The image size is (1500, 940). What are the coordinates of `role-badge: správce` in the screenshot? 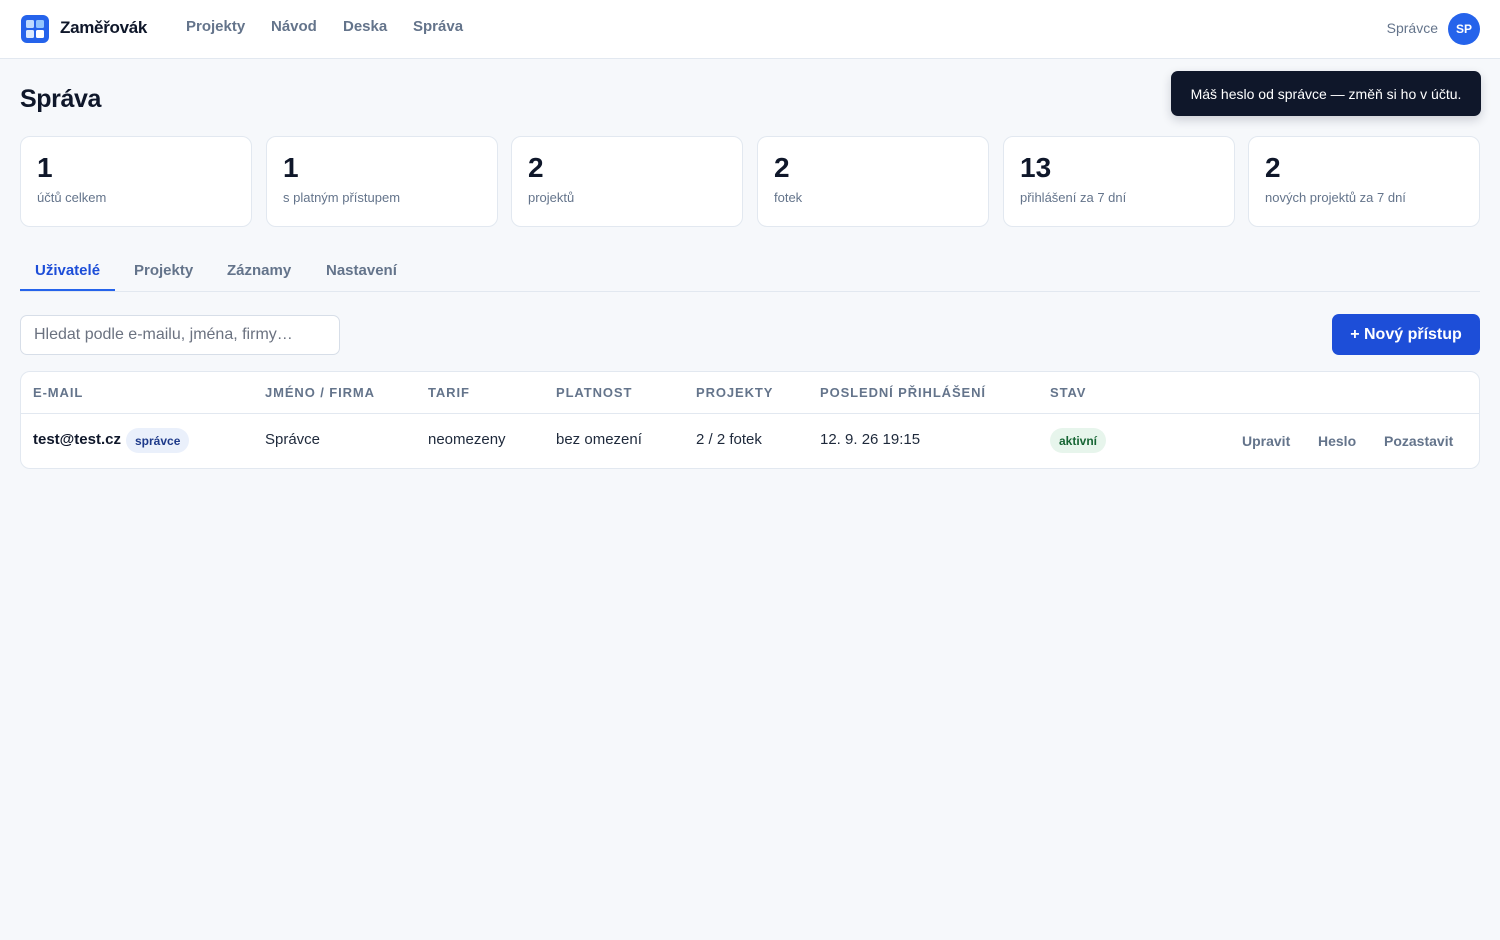 It's located at (158, 440).